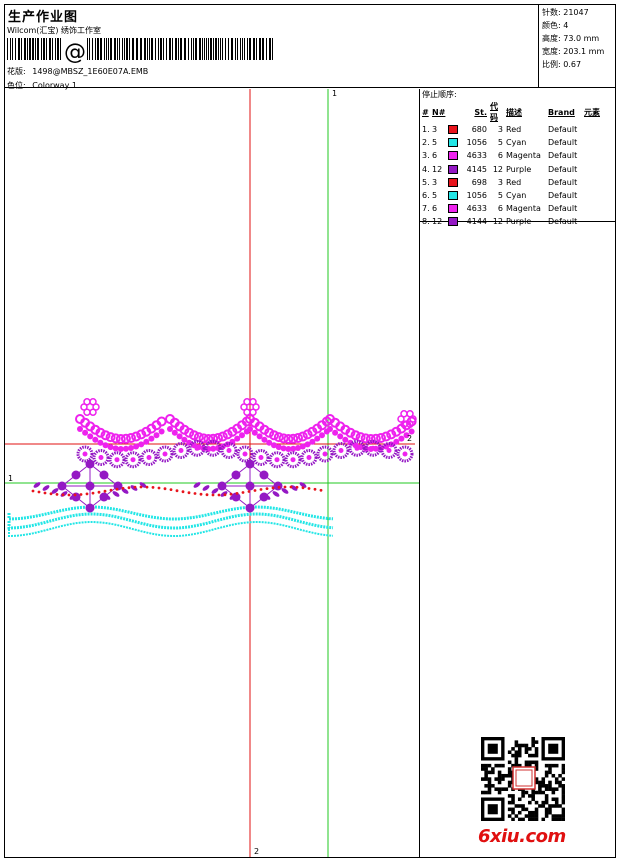  Describe the element at coordinates (514, 112) in the screenshot. I see `col-header-description: 描述` at that location.